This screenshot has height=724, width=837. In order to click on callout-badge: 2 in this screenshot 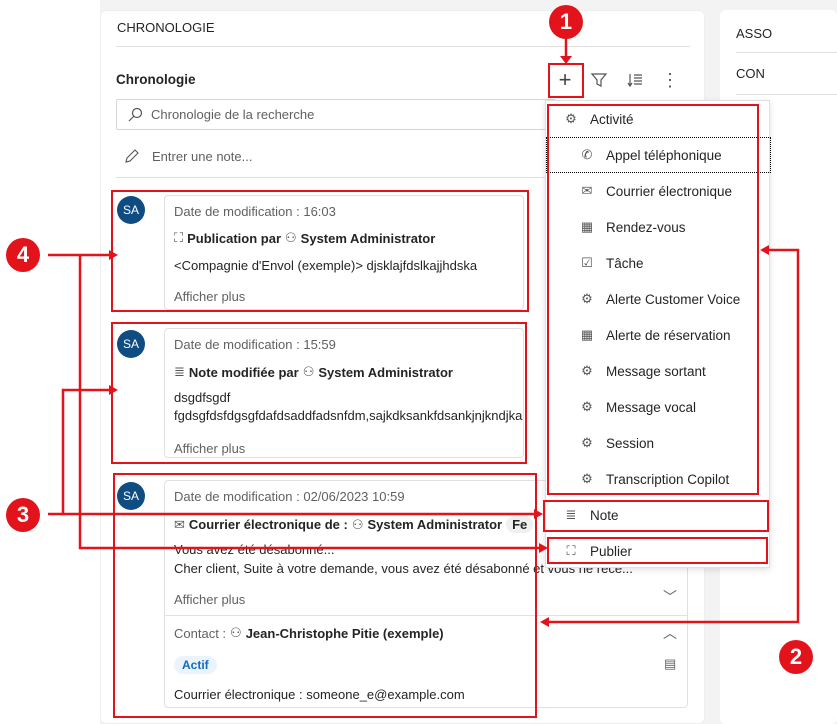, I will do `click(796, 657)`.